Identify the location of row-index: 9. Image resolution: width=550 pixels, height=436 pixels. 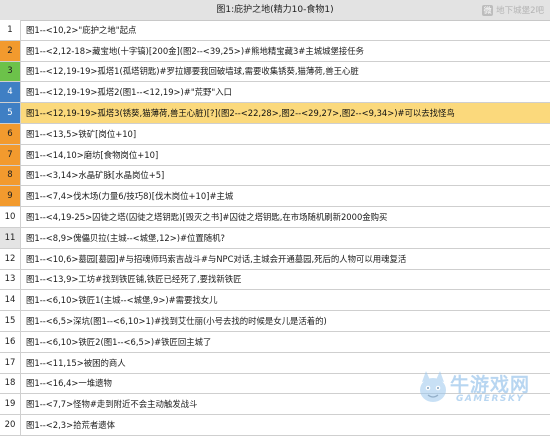
(10, 196).